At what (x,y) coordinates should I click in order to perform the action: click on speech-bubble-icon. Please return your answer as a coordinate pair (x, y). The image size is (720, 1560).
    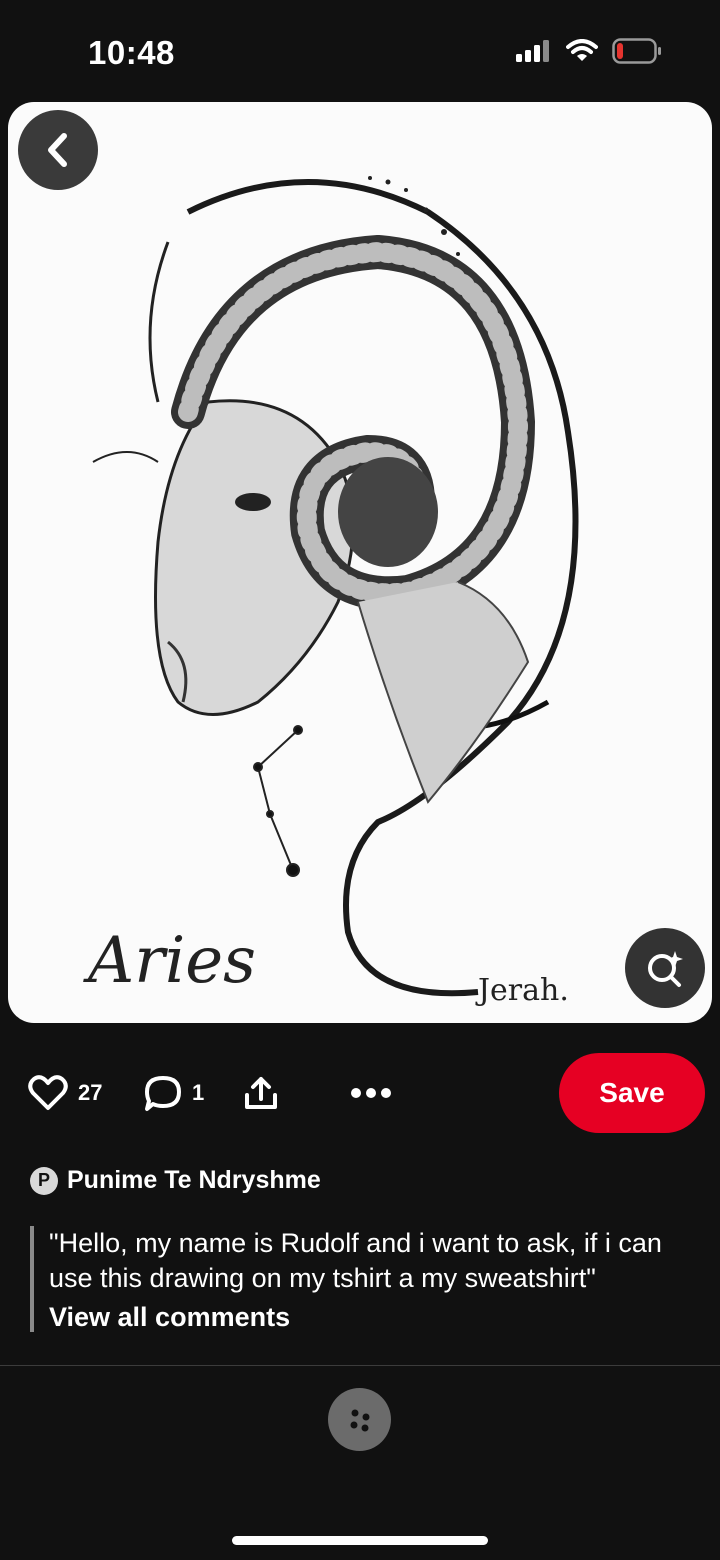
    Looking at the image, I should click on (163, 1093).